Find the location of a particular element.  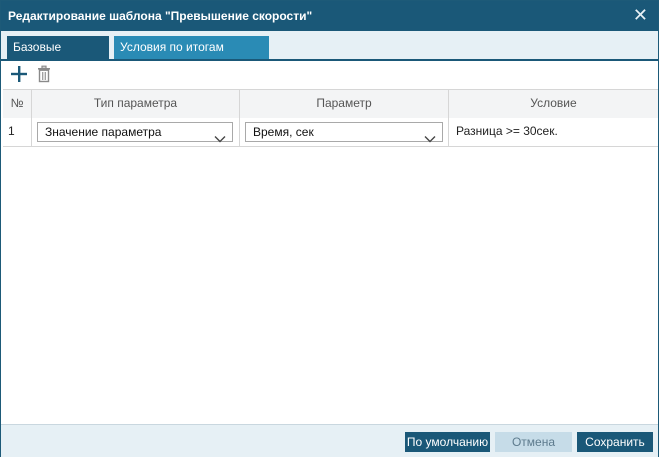

param-type-select: Значение параметра is located at coordinates (135, 132).